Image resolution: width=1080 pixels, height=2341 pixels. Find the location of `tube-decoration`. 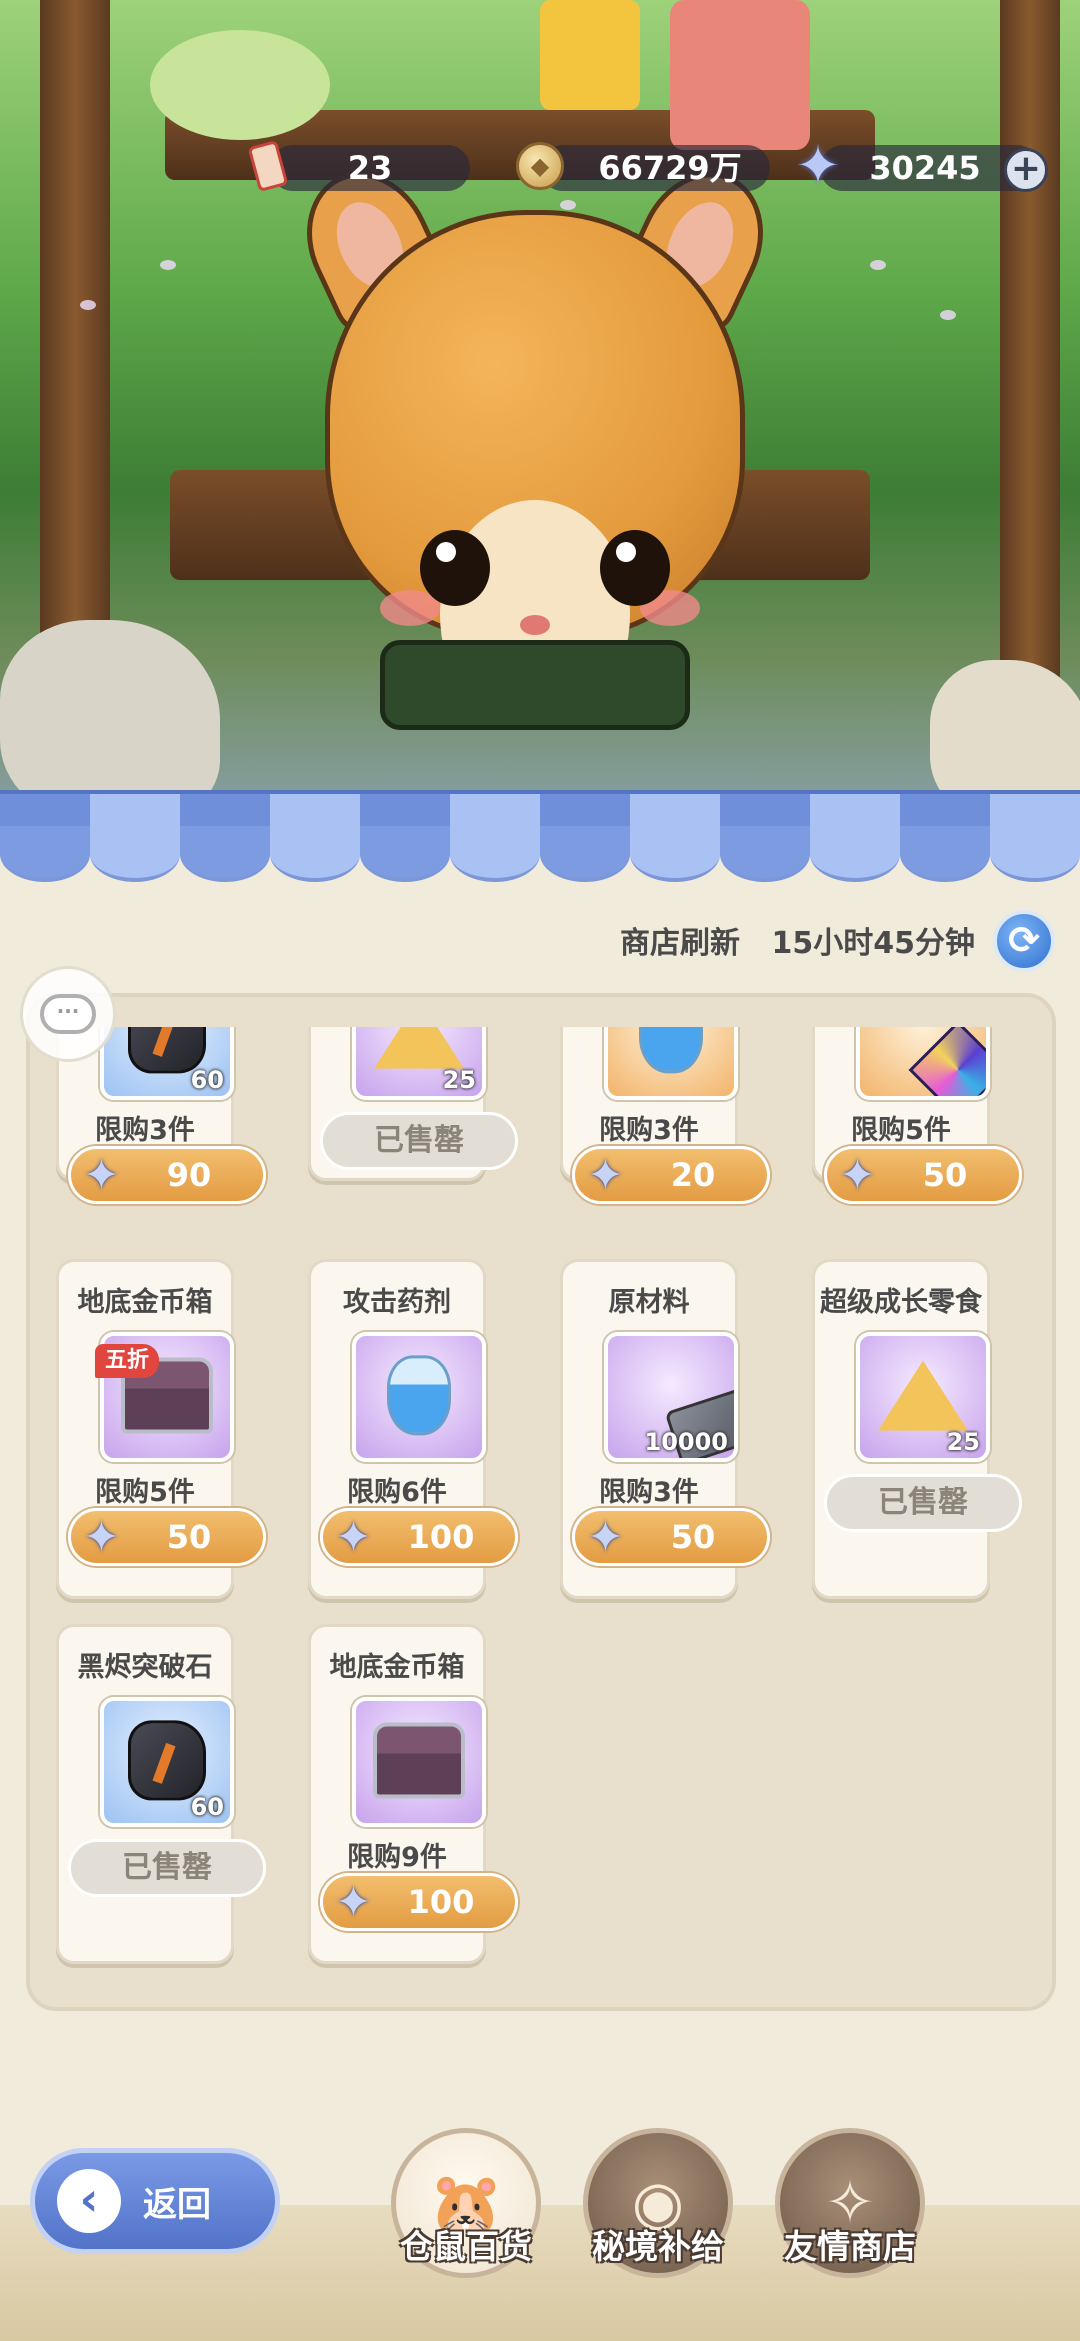

tube-decoration is located at coordinates (740, 75).